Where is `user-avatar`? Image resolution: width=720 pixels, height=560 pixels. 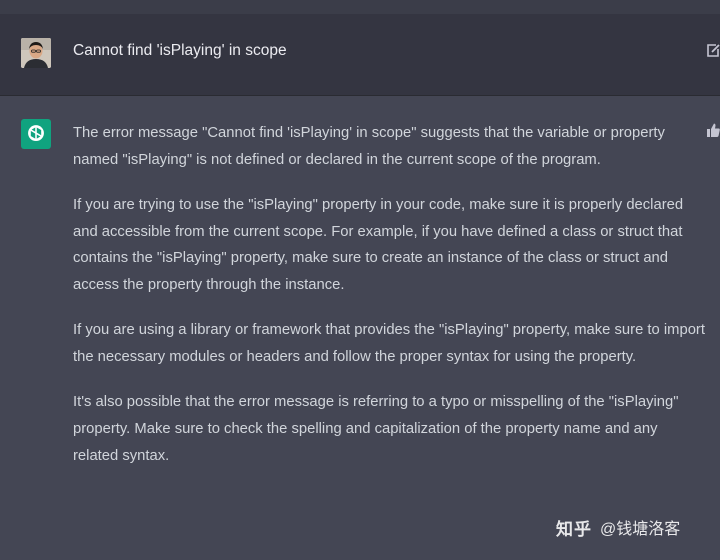
user-avatar is located at coordinates (36, 53).